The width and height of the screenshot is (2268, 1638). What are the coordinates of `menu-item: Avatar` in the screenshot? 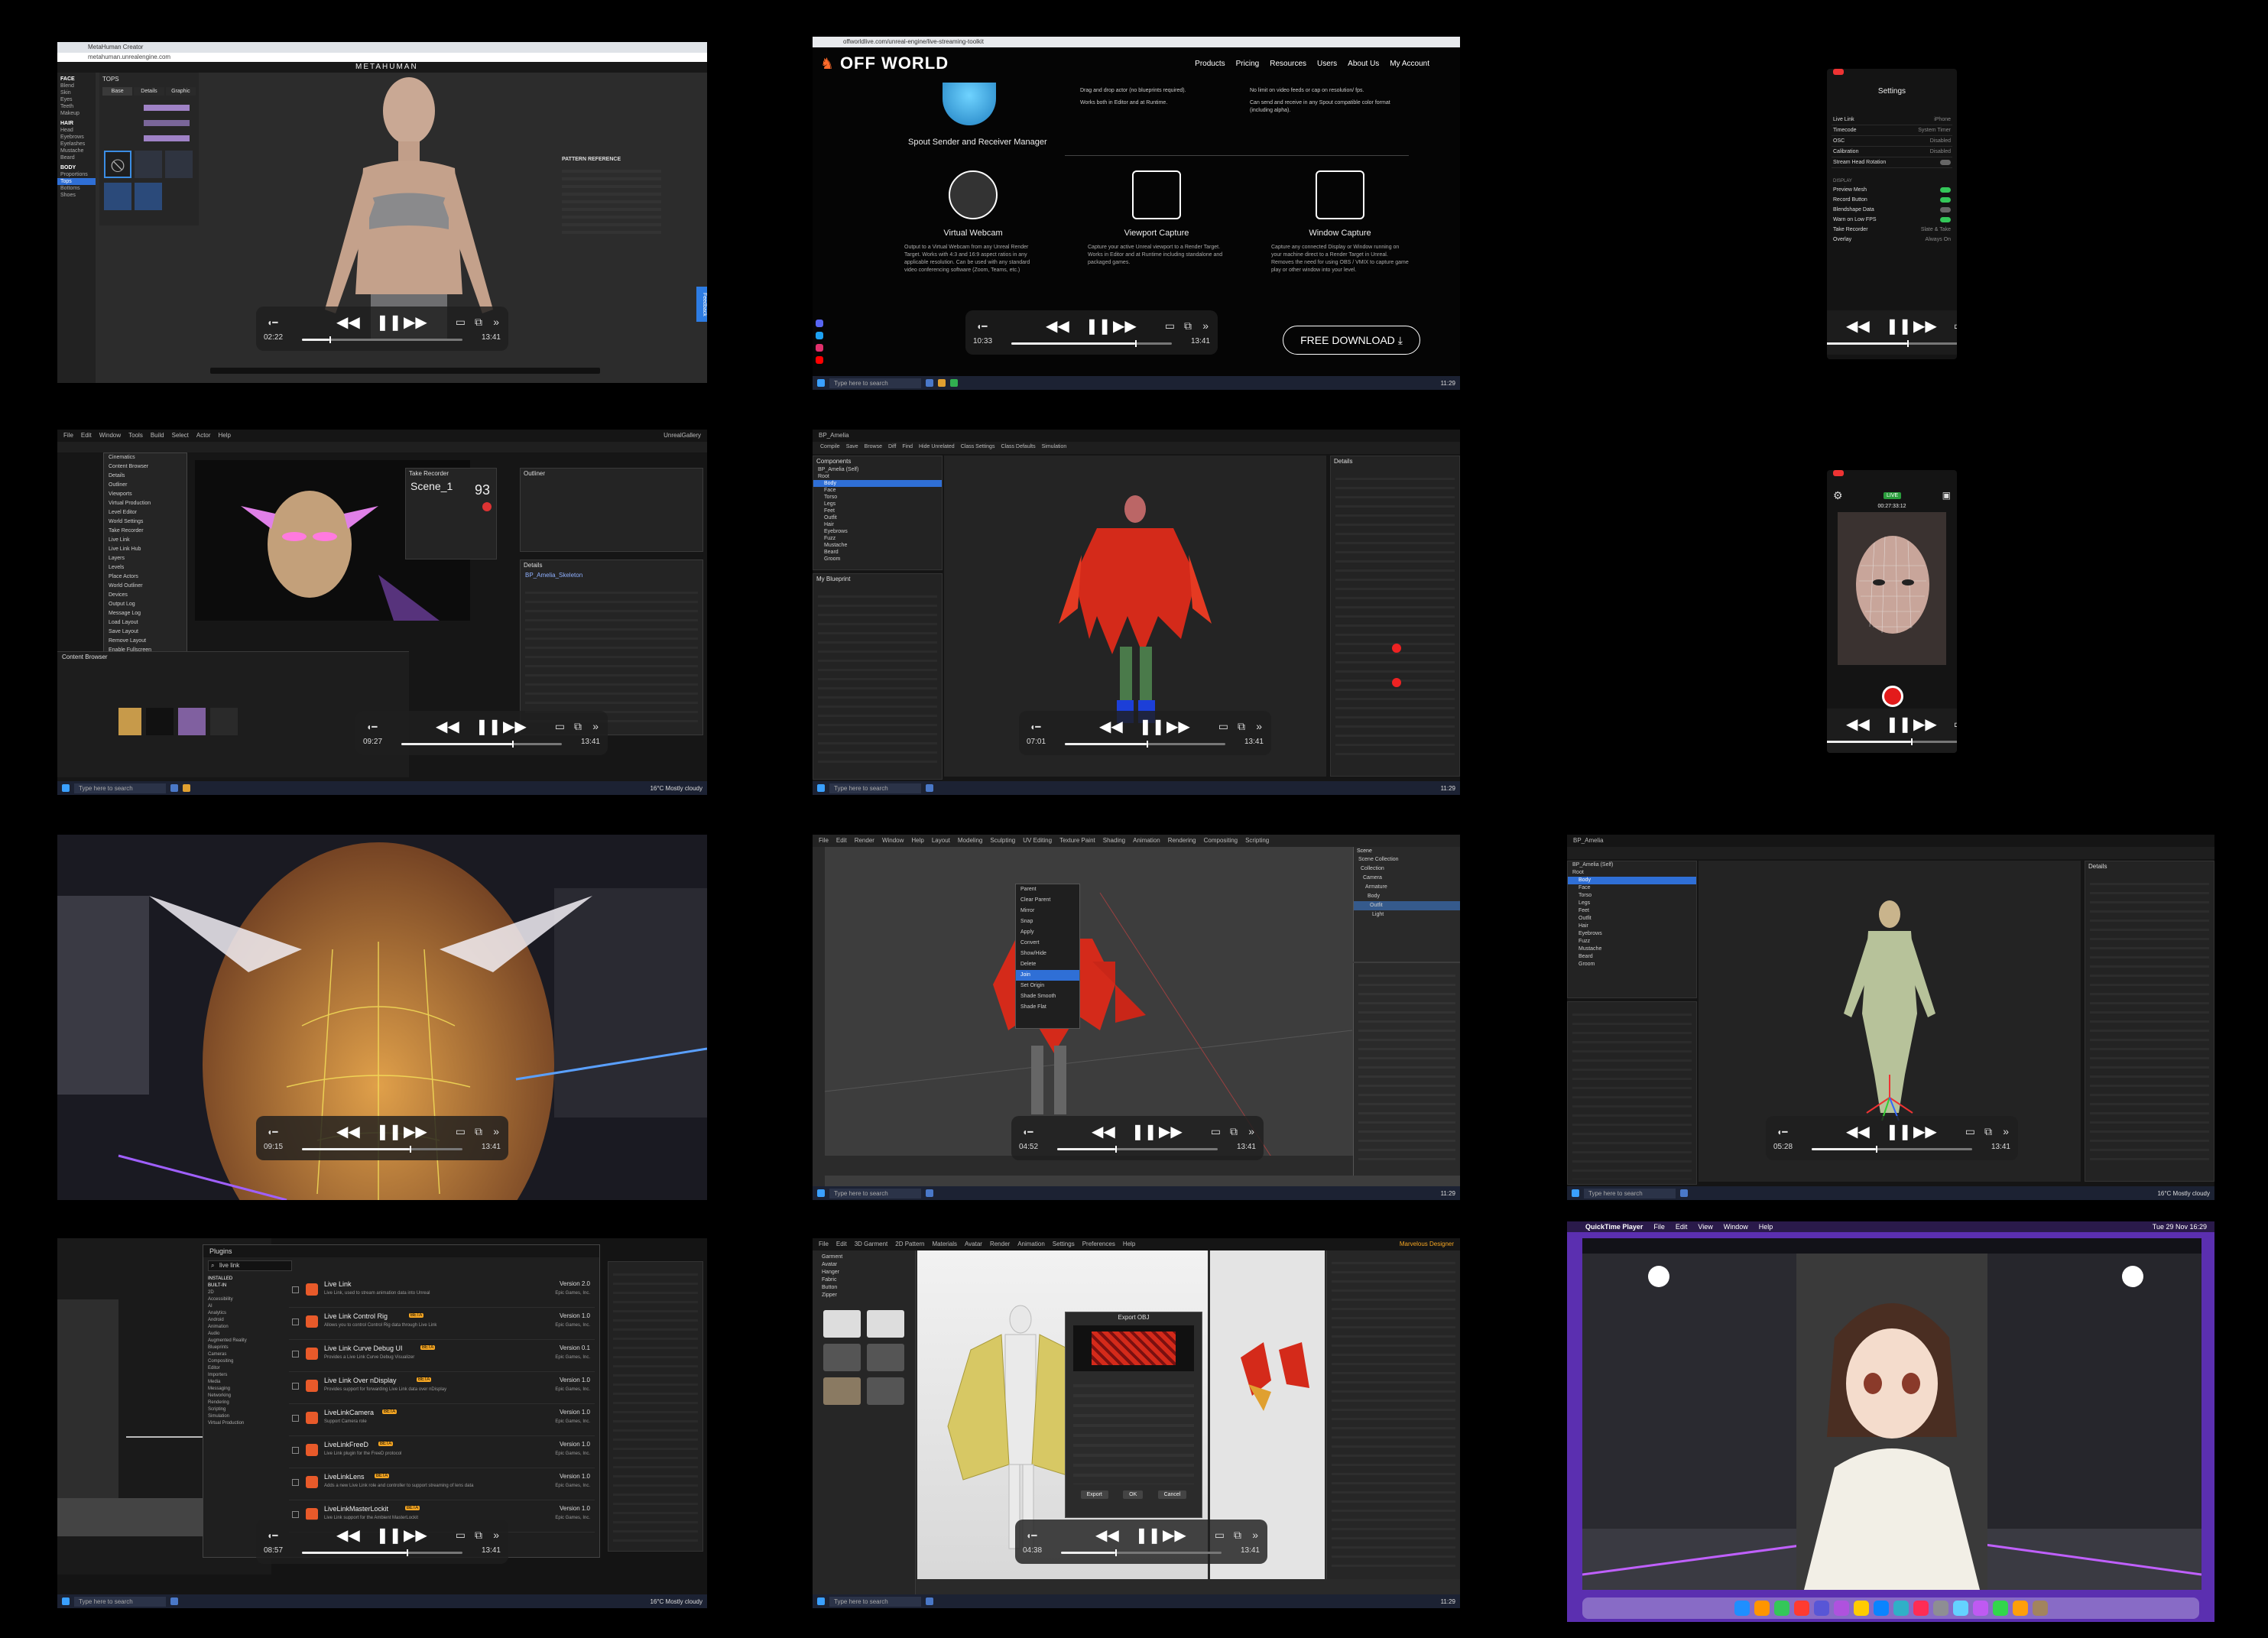 It's located at (973, 1244).